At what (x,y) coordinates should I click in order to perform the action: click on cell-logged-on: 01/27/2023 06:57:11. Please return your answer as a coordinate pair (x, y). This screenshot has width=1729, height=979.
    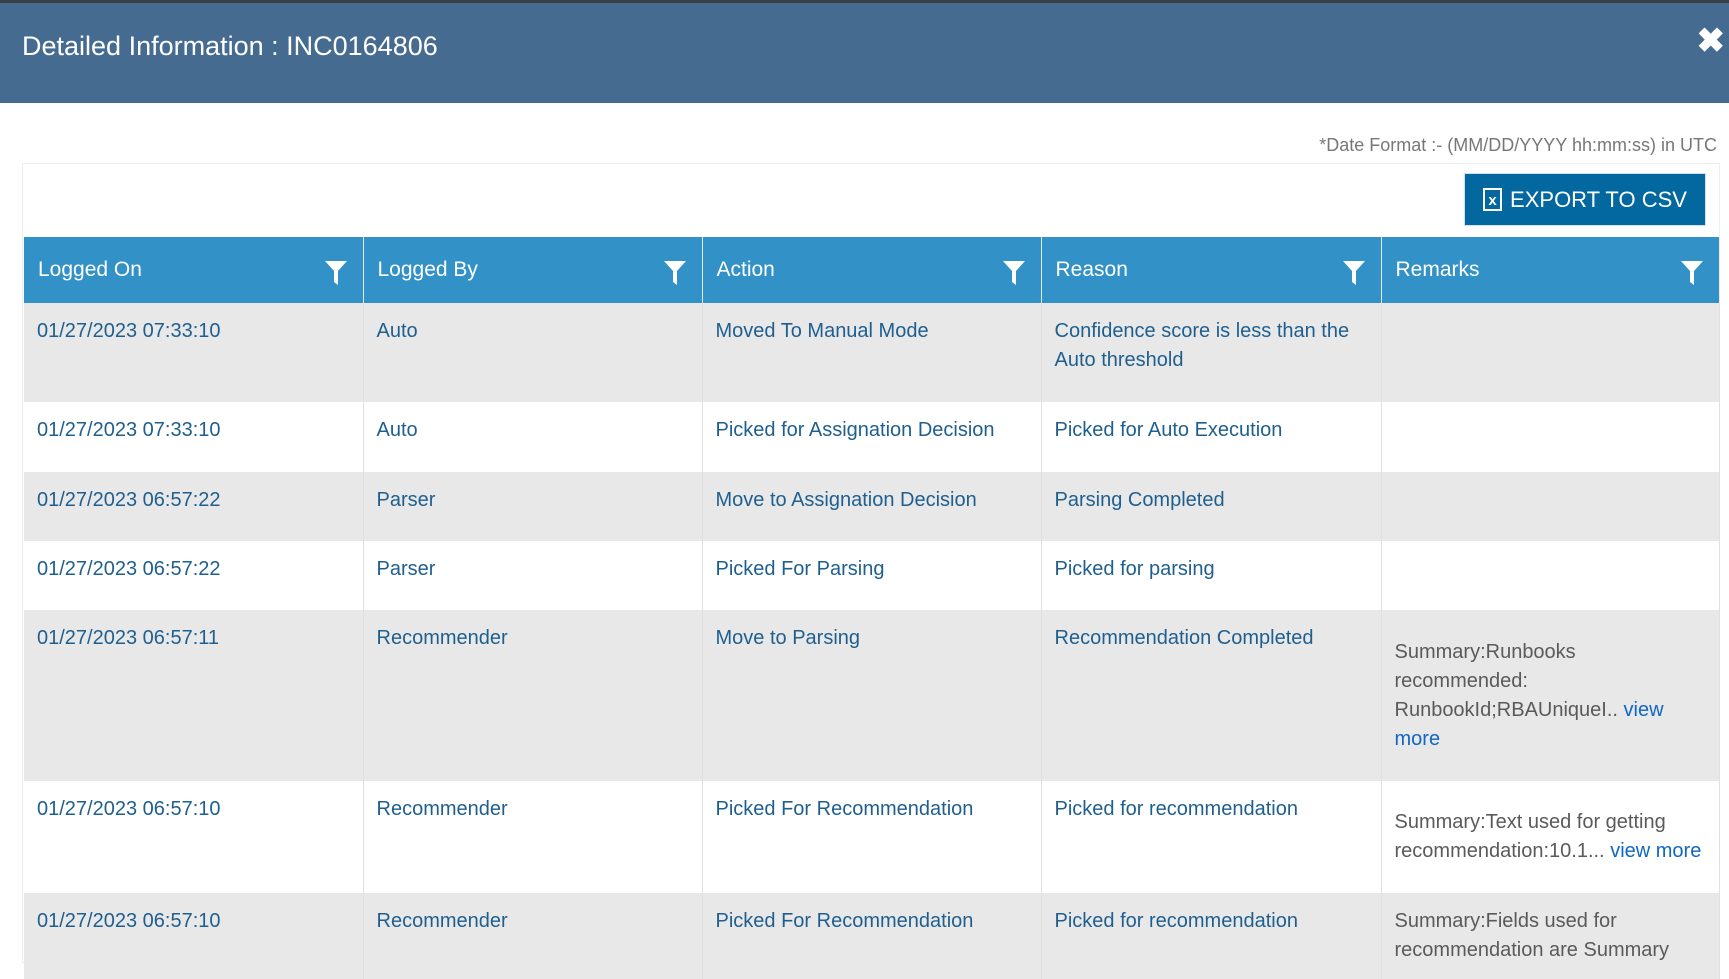
    Looking at the image, I should click on (194, 695).